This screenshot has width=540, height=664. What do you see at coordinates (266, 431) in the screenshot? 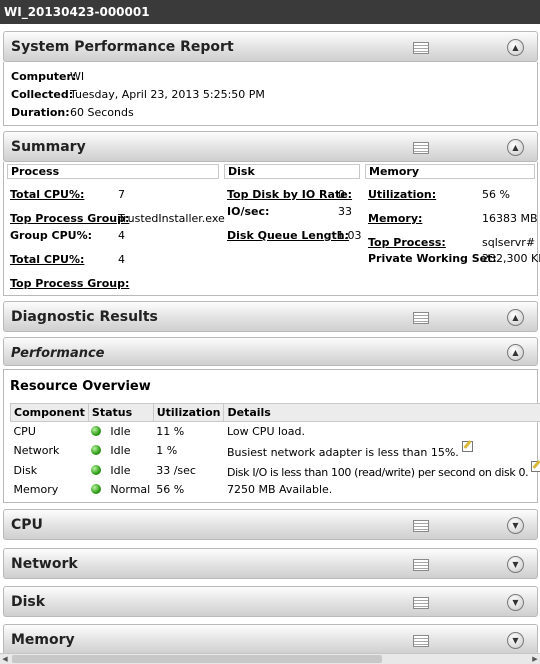
I see `details-text: Low CPU load.` at bounding box center [266, 431].